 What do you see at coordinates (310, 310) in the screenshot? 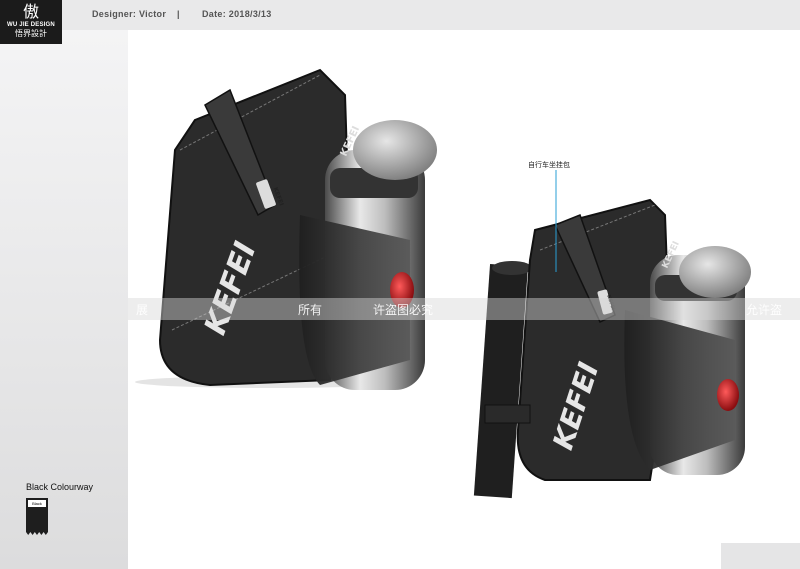
I see `watermark-text: 所有` at bounding box center [310, 310].